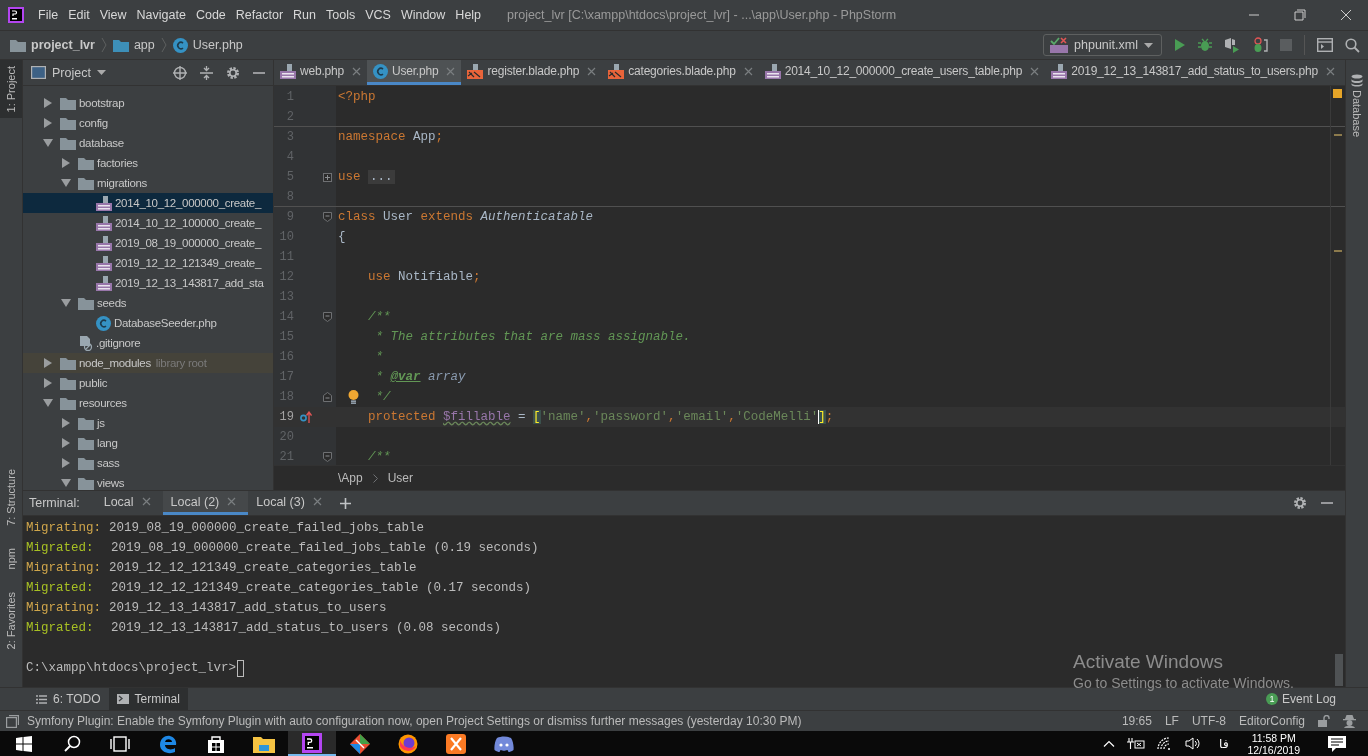  I want to click on menu-item: File, so click(48, 15).